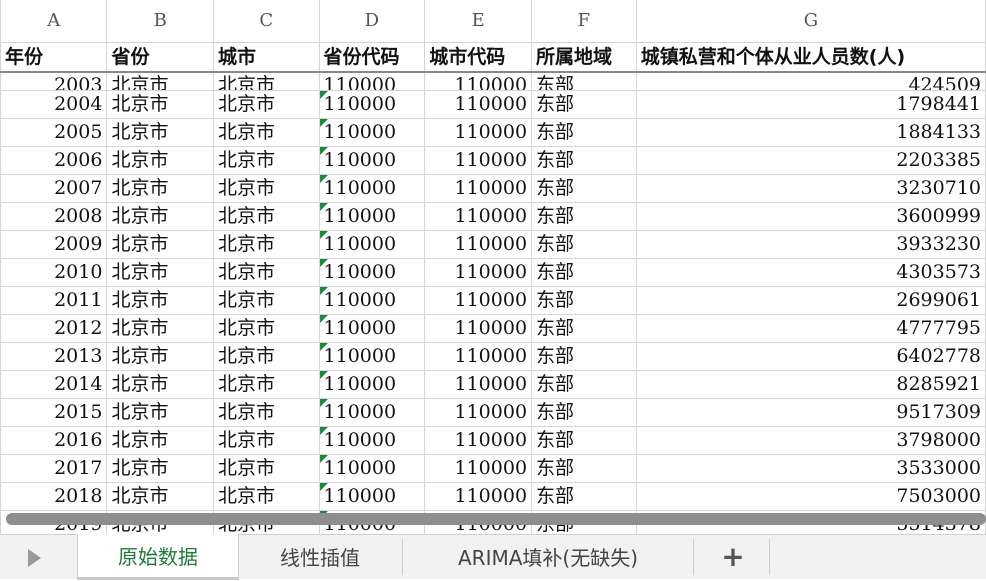 The width and height of the screenshot is (986, 581). I want to click on header-cell-province-code: 省份代码, so click(372, 57).